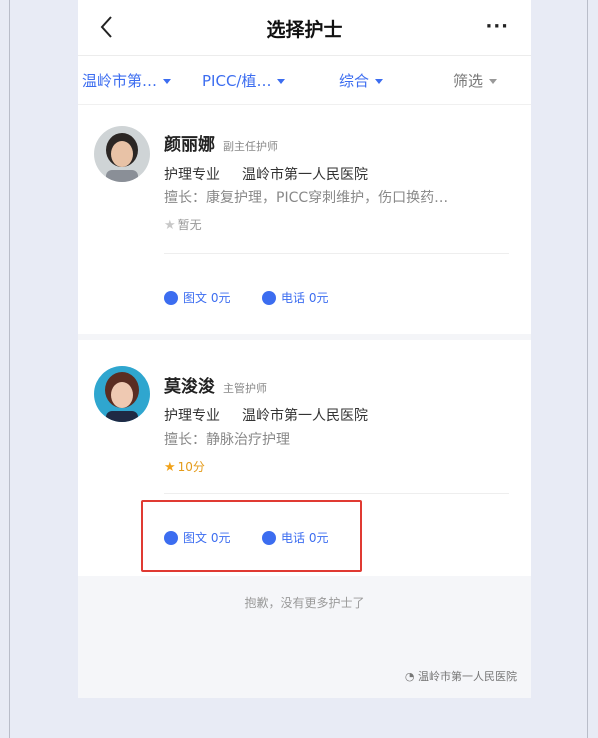  I want to click on nurse-rating-text: 10分, so click(191, 467).